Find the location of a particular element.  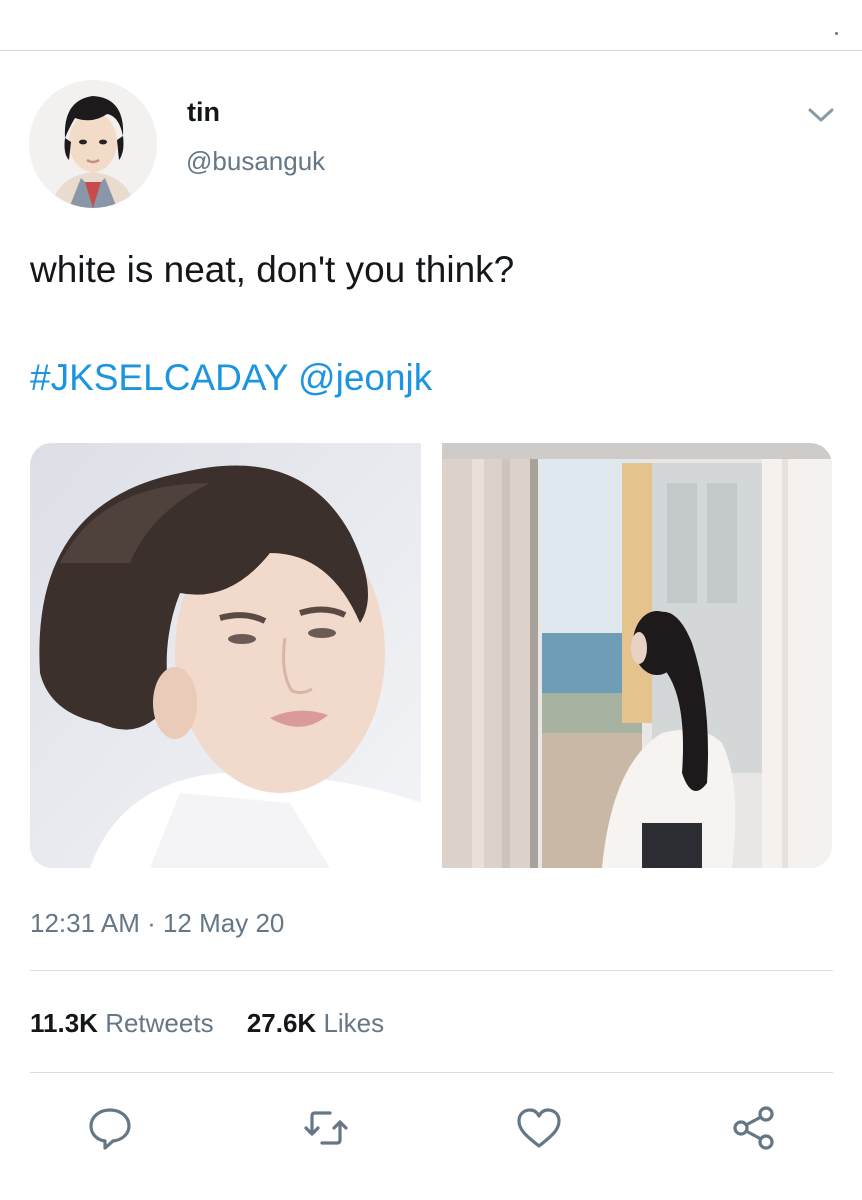

retweet-icon is located at coordinates (326, 1128).